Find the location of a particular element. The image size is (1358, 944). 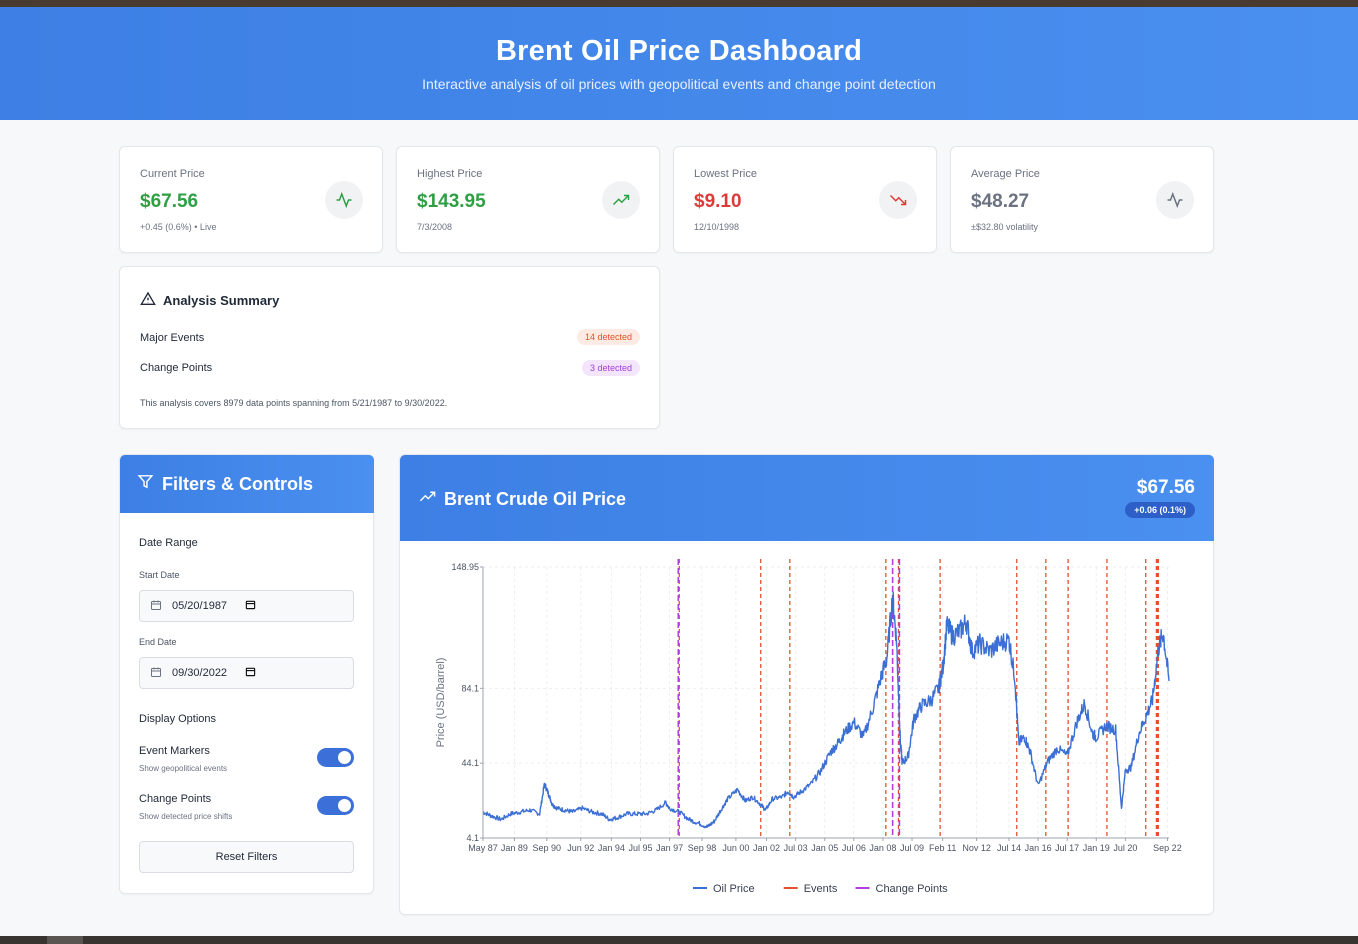

y-tick-label: 148.95 is located at coordinates (465, 567).